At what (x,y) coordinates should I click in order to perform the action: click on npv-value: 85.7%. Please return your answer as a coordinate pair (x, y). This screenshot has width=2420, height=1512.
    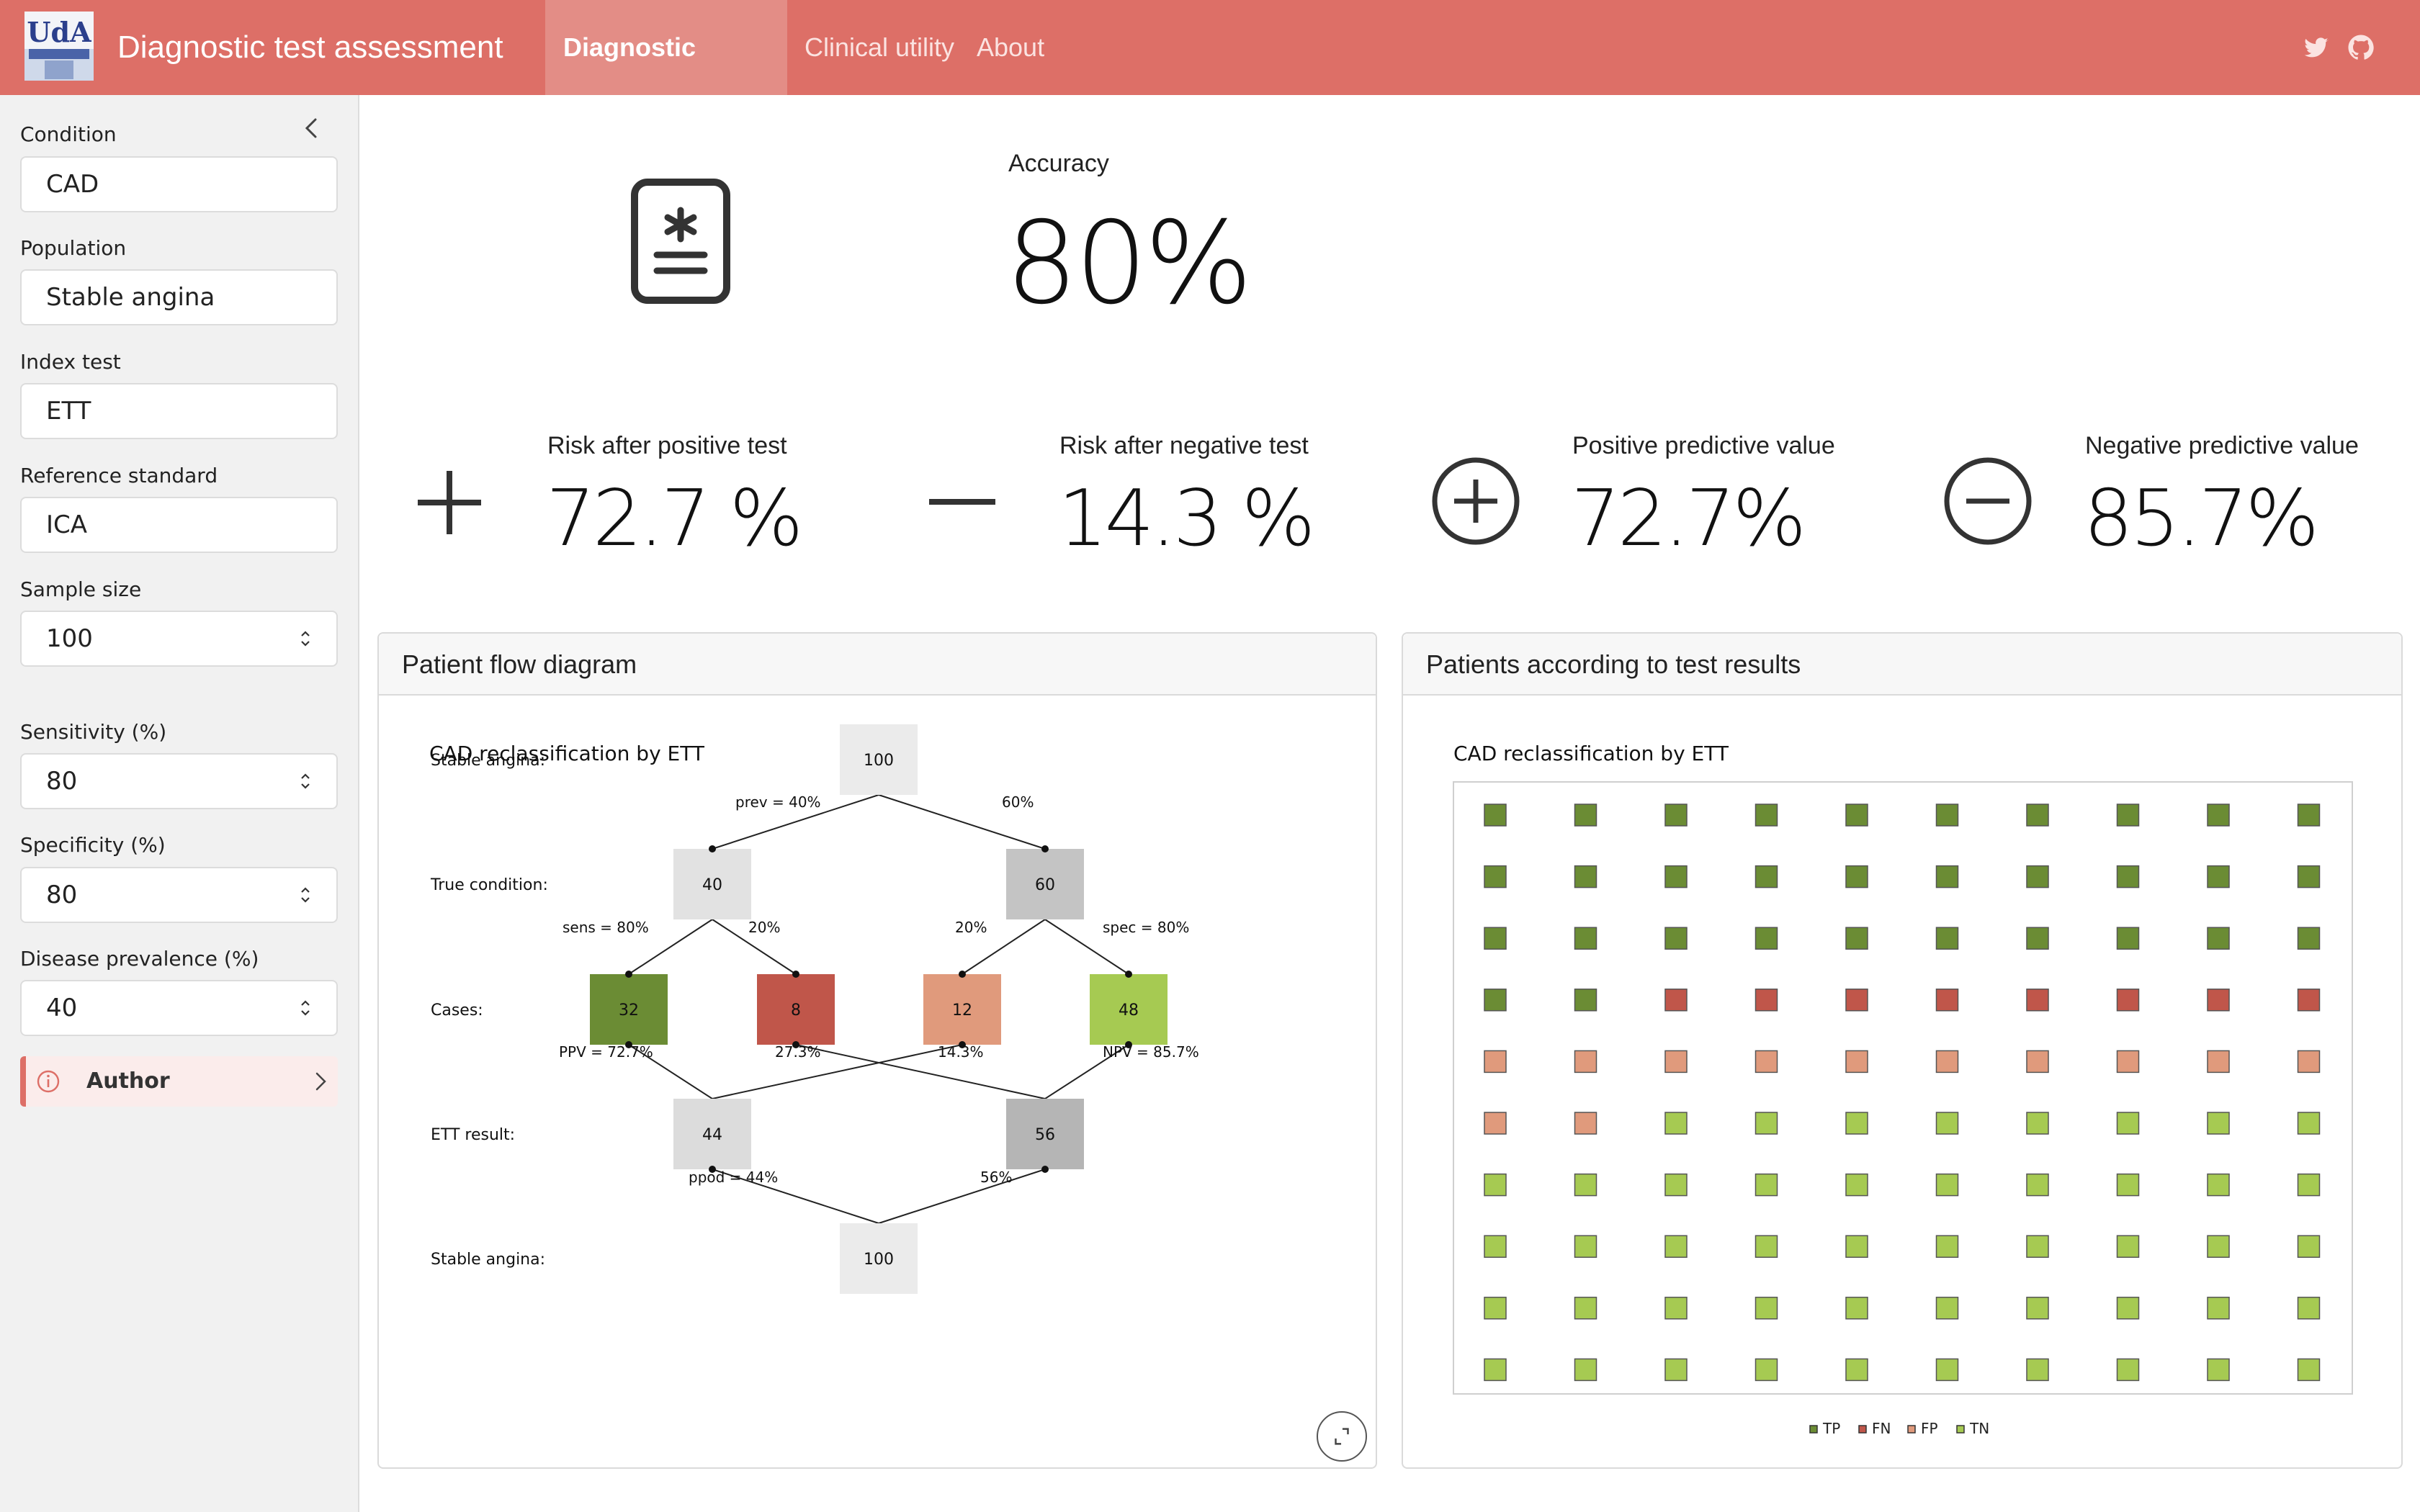
    Looking at the image, I should click on (2201, 519).